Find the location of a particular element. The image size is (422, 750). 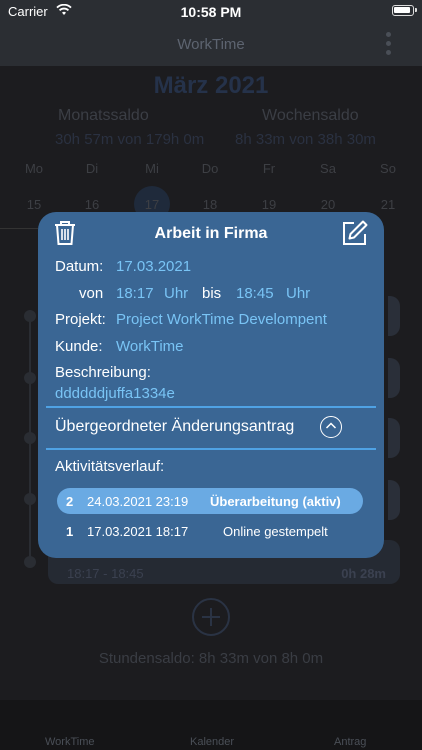

day-15: 15 is located at coordinates (34, 204).